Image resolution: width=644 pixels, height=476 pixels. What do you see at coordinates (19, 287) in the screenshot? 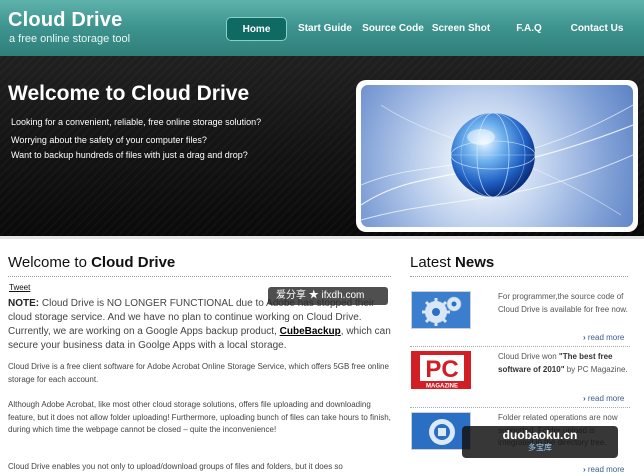
I see `tweet-link: Tweet` at bounding box center [19, 287].